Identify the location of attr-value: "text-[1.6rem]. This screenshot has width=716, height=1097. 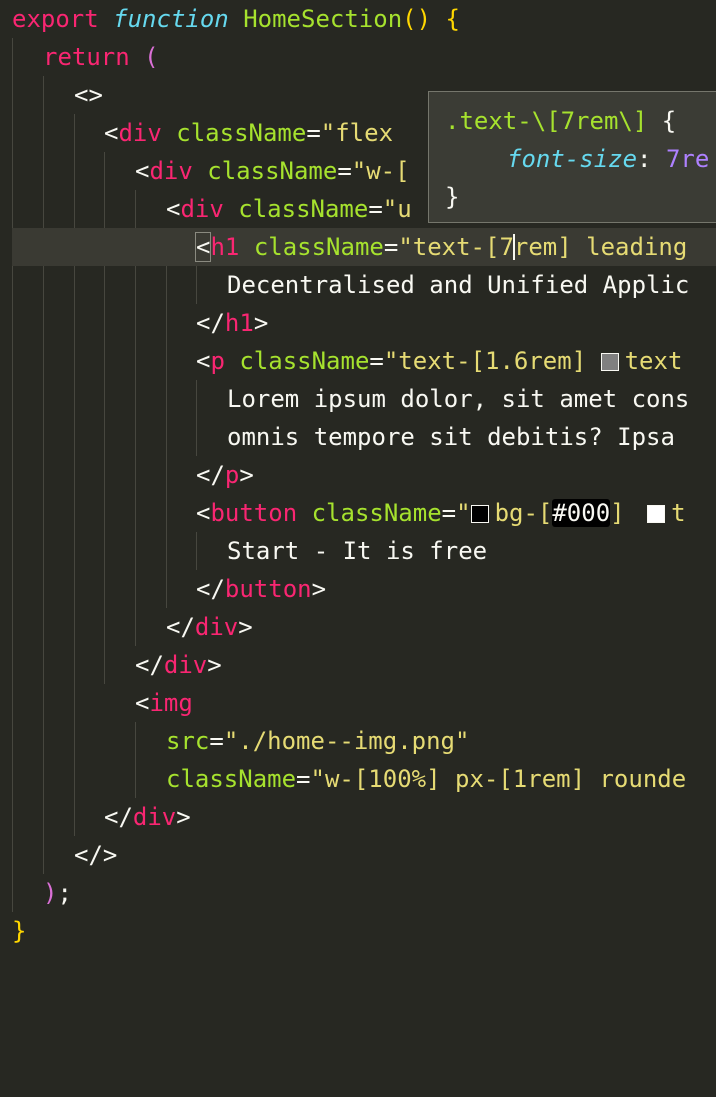
(492, 361).